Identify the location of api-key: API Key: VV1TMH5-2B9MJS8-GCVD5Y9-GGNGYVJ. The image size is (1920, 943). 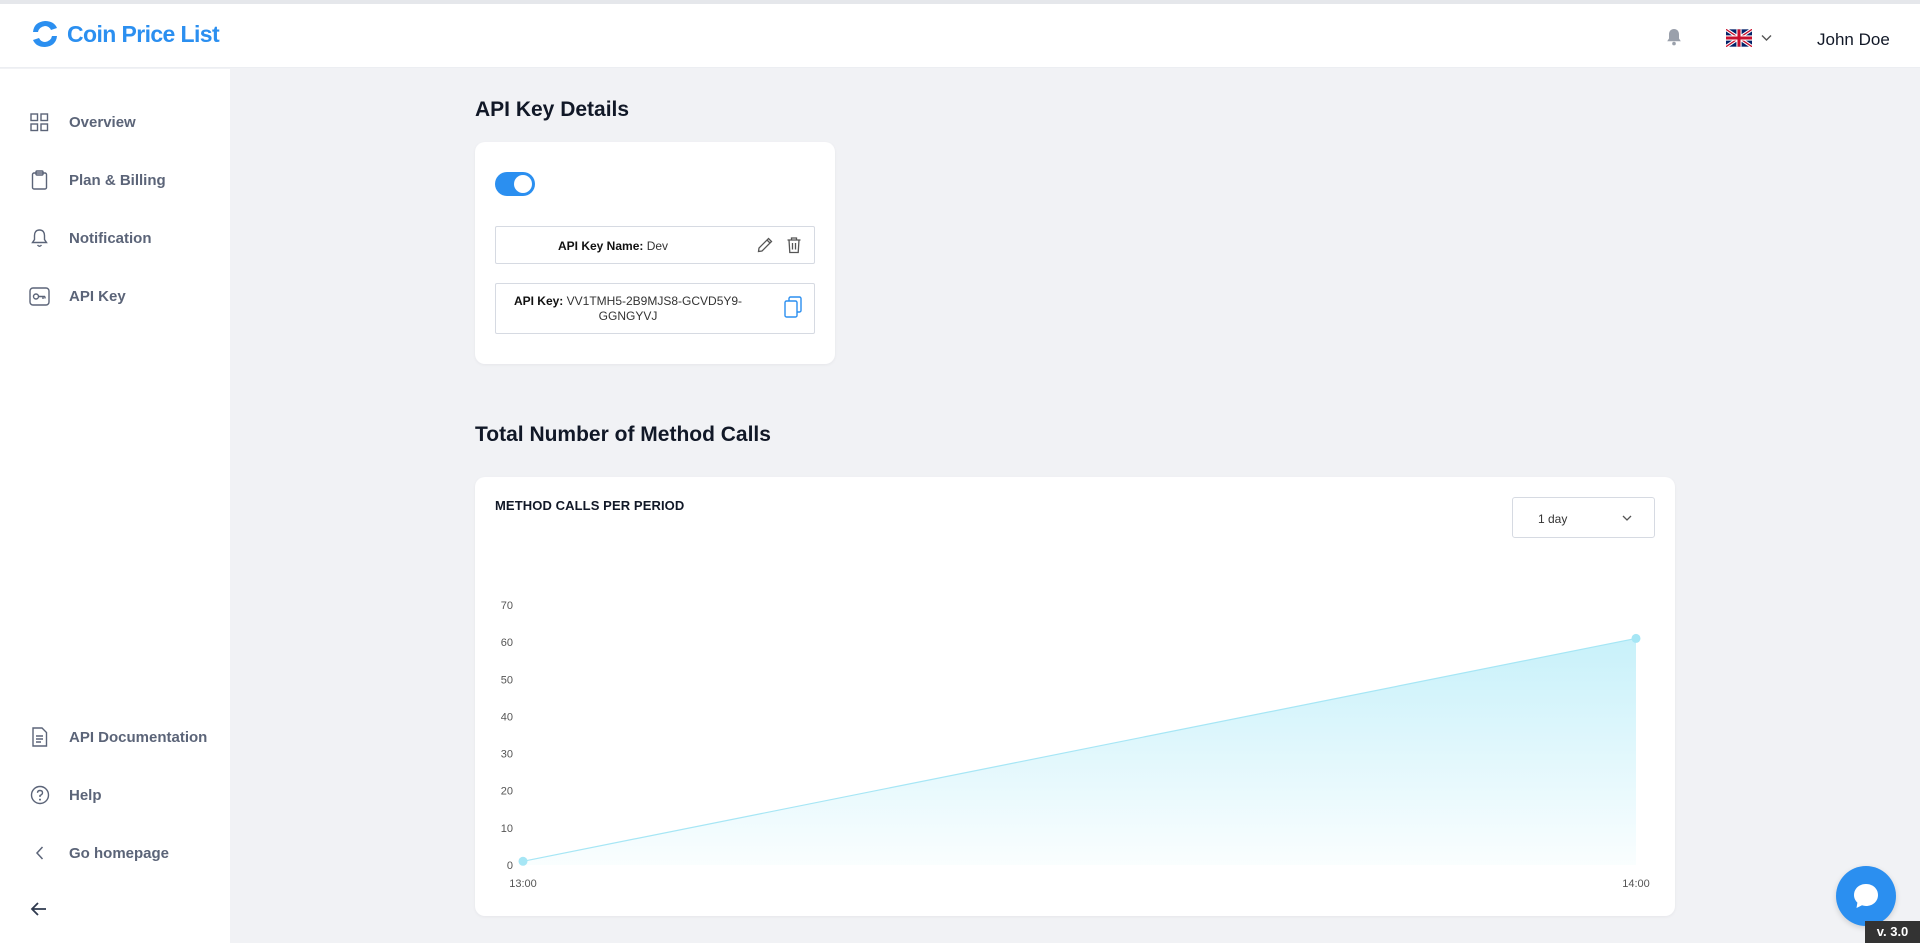
(628, 309).